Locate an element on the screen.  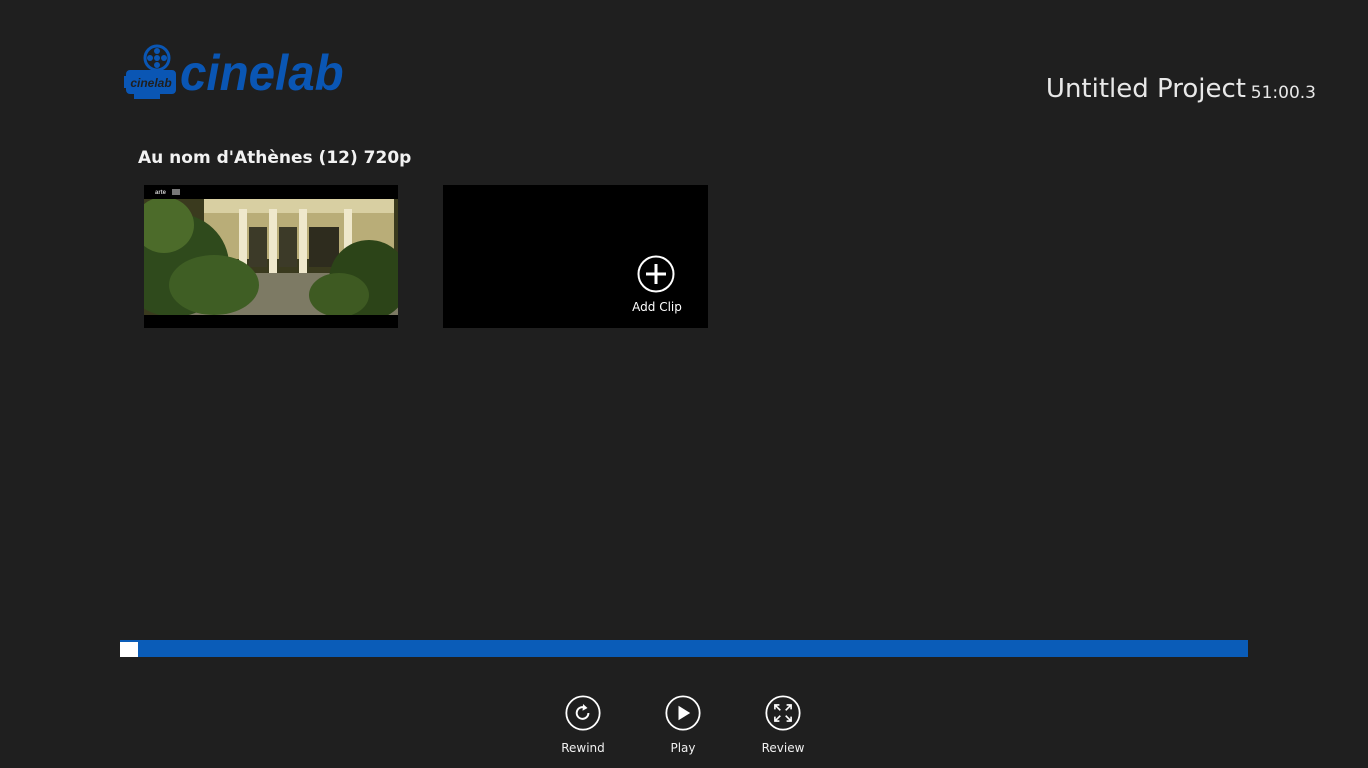
film-reel-icon: cinelab is located at coordinates (151, 73).